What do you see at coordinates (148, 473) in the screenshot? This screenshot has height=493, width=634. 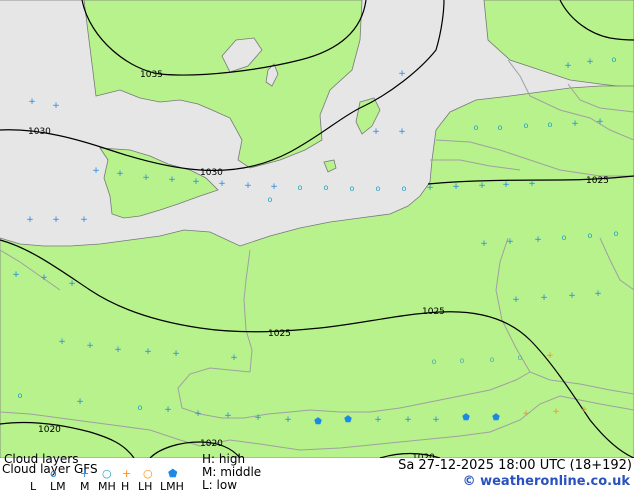 I see `legend-symbol-lh: ○` at bounding box center [148, 473].